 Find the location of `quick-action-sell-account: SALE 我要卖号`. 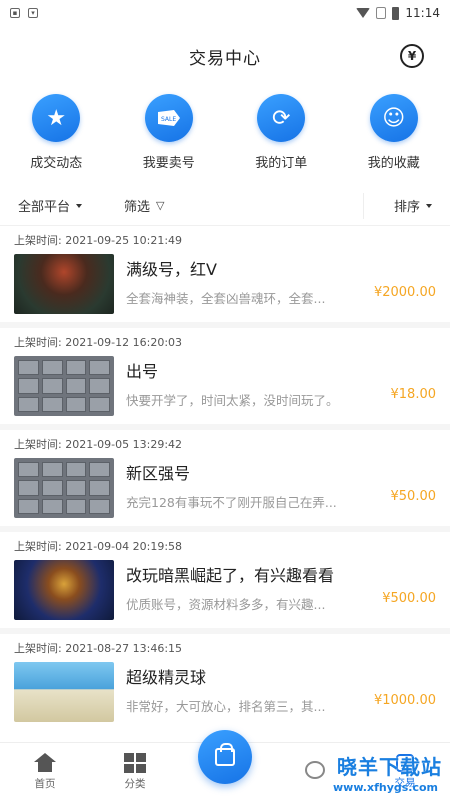

quick-action-sell-account: SALE 我要卖号 is located at coordinates (169, 140).